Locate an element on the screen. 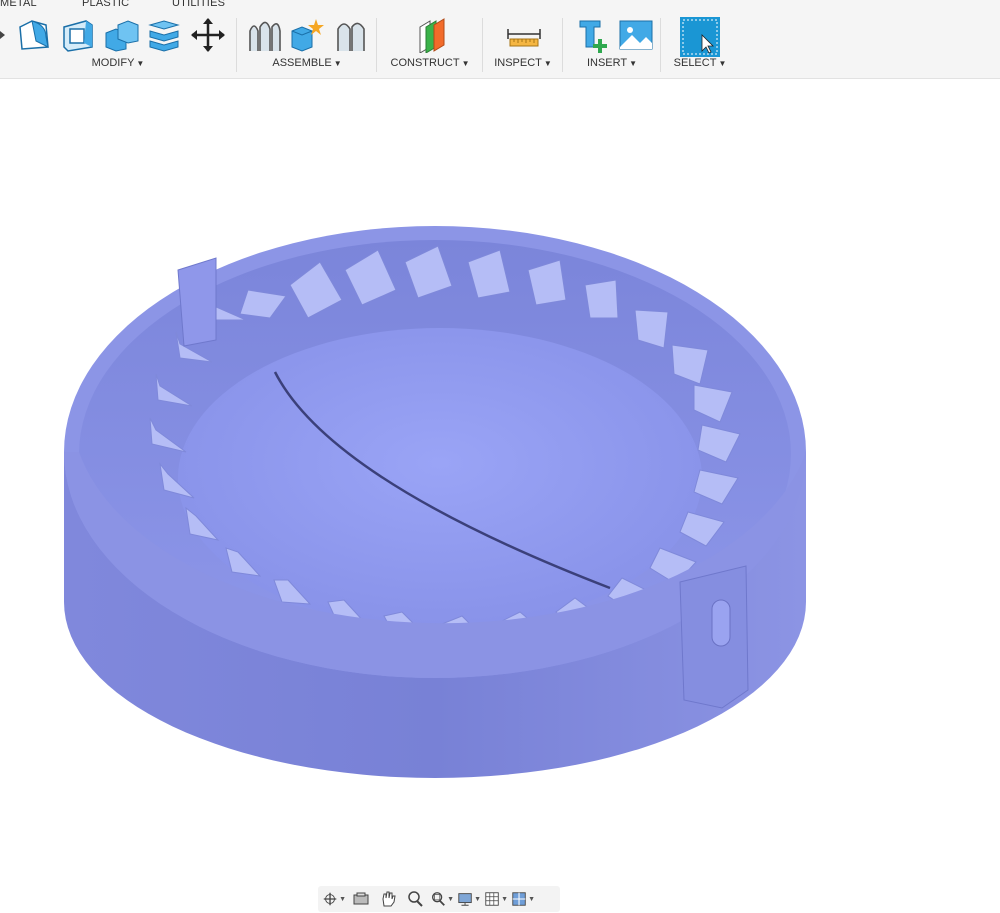  orbit-icon is located at coordinates (330, 899).